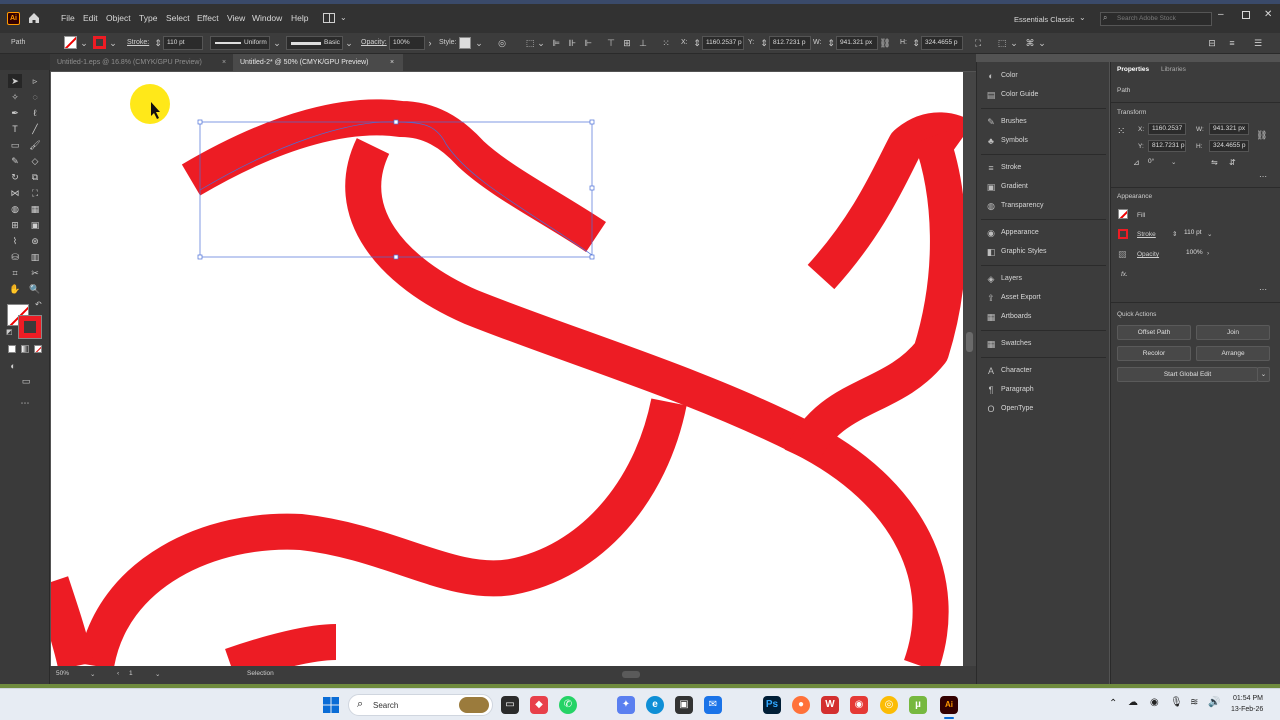 The image size is (1280, 720). What do you see at coordinates (68, 18) in the screenshot?
I see `menu-file: File` at bounding box center [68, 18].